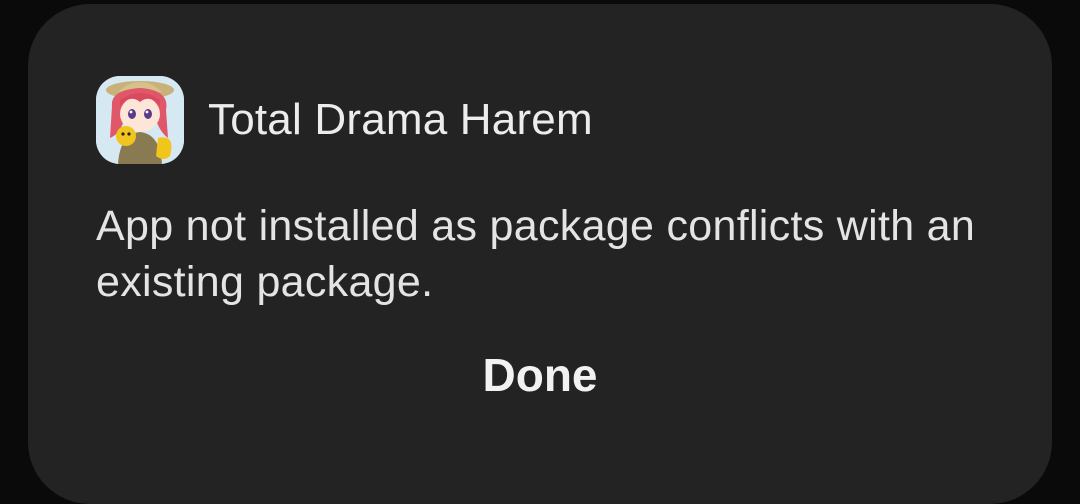 The width and height of the screenshot is (1080, 504). What do you see at coordinates (540, 375) in the screenshot?
I see `done-button: Done` at bounding box center [540, 375].